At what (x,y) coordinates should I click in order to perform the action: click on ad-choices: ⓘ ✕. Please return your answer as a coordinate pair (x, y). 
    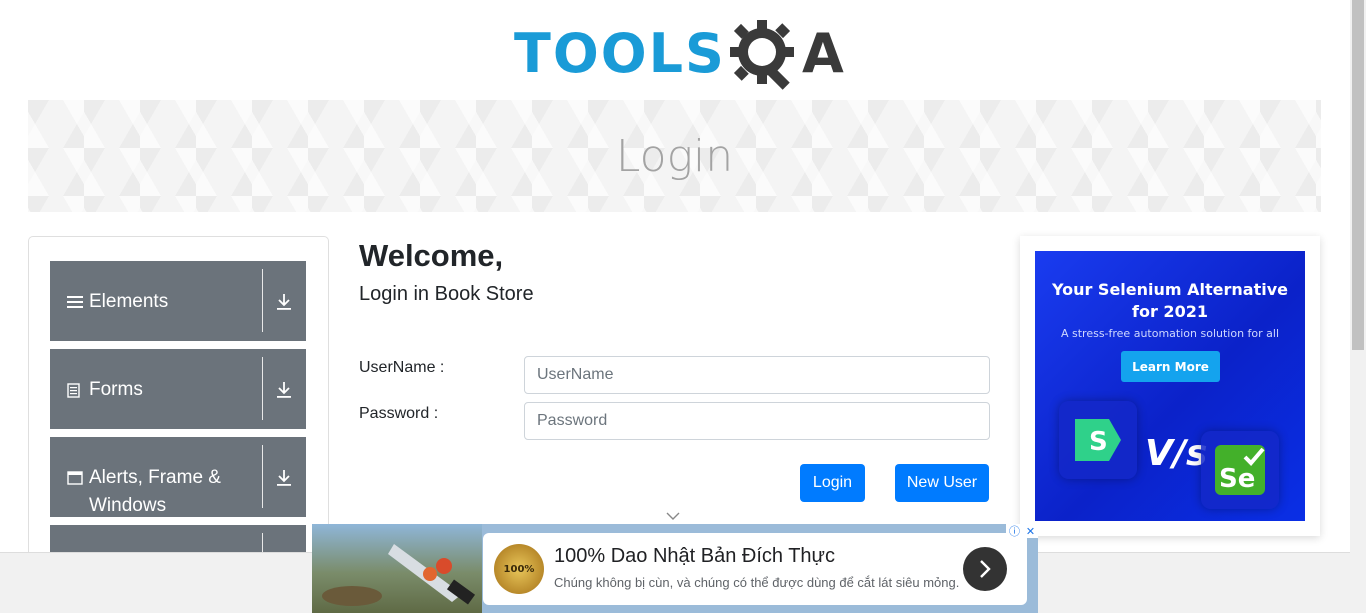
    Looking at the image, I should click on (1022, 531).